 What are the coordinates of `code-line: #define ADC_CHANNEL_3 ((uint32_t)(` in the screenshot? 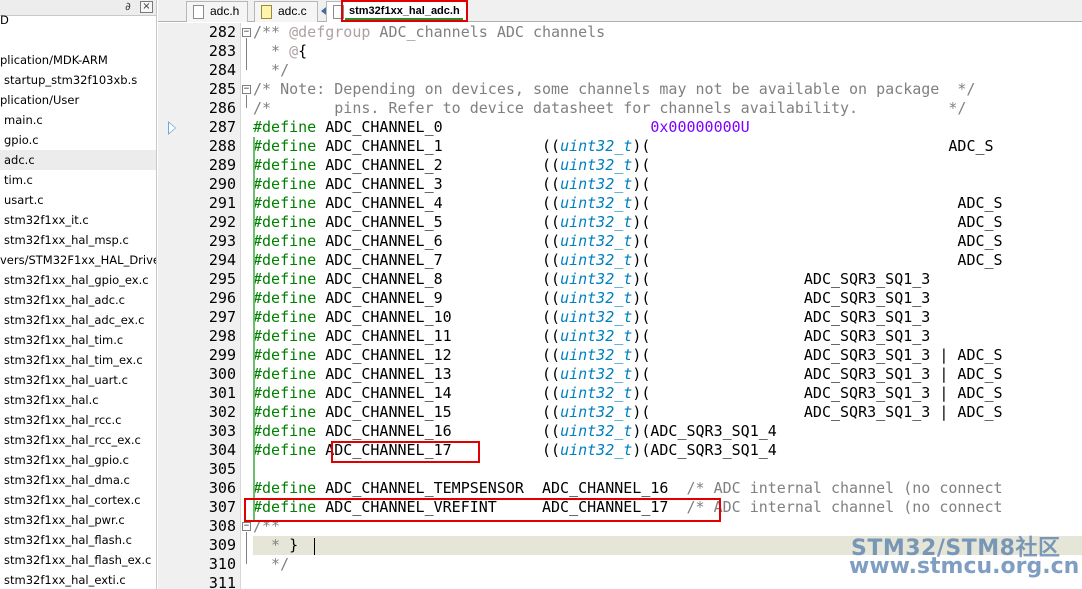 It's located at (667, 184).